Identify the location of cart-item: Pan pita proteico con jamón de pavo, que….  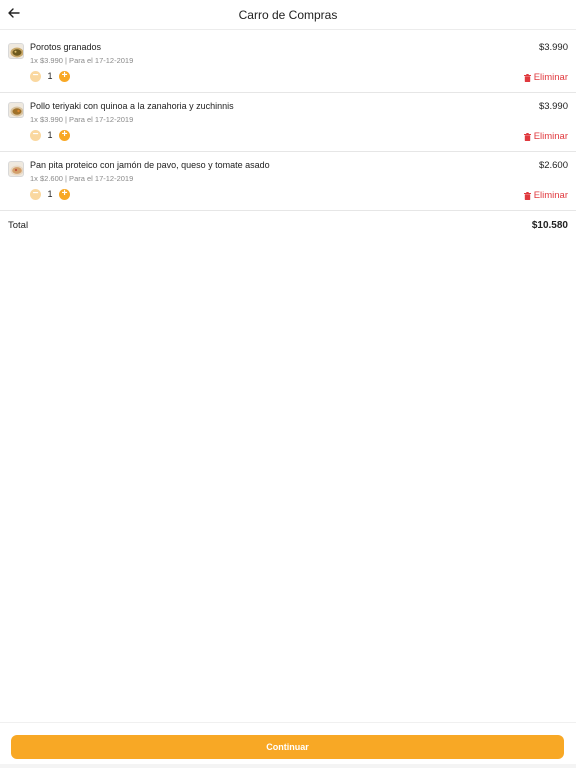
(288, 181).